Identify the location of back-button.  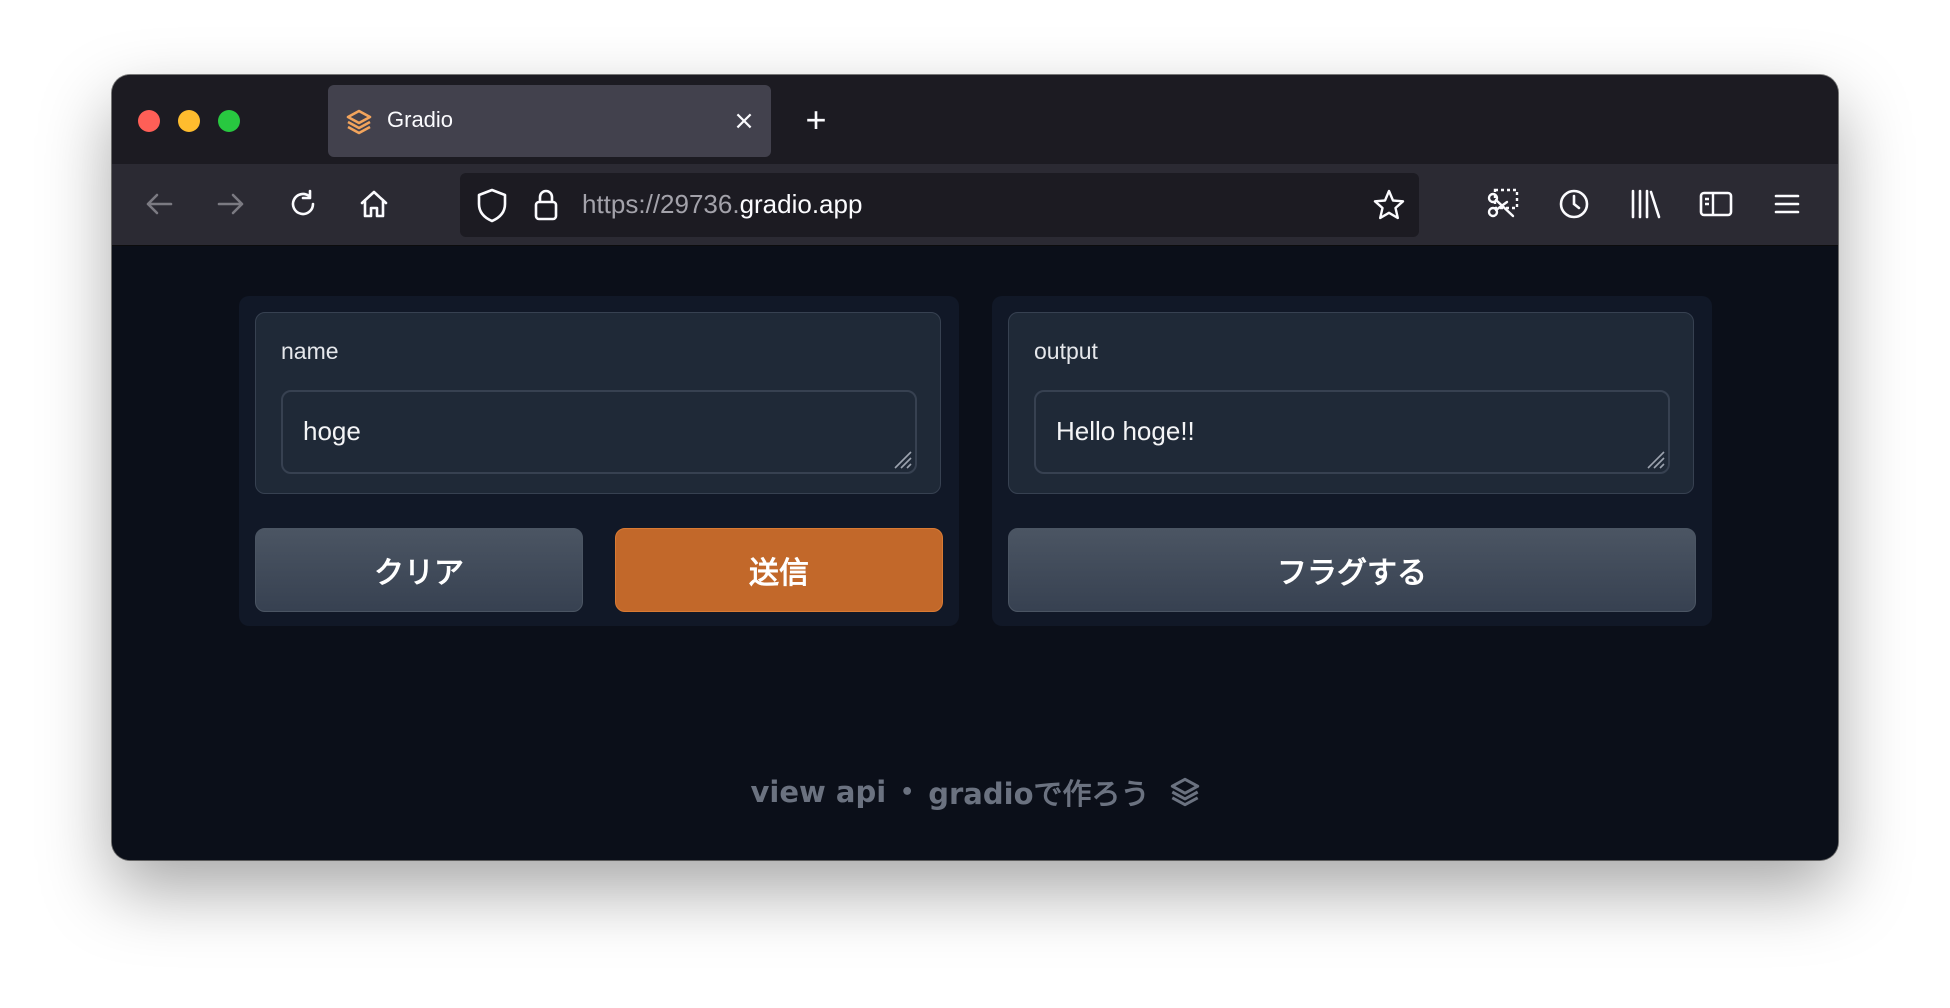
(159, 204).